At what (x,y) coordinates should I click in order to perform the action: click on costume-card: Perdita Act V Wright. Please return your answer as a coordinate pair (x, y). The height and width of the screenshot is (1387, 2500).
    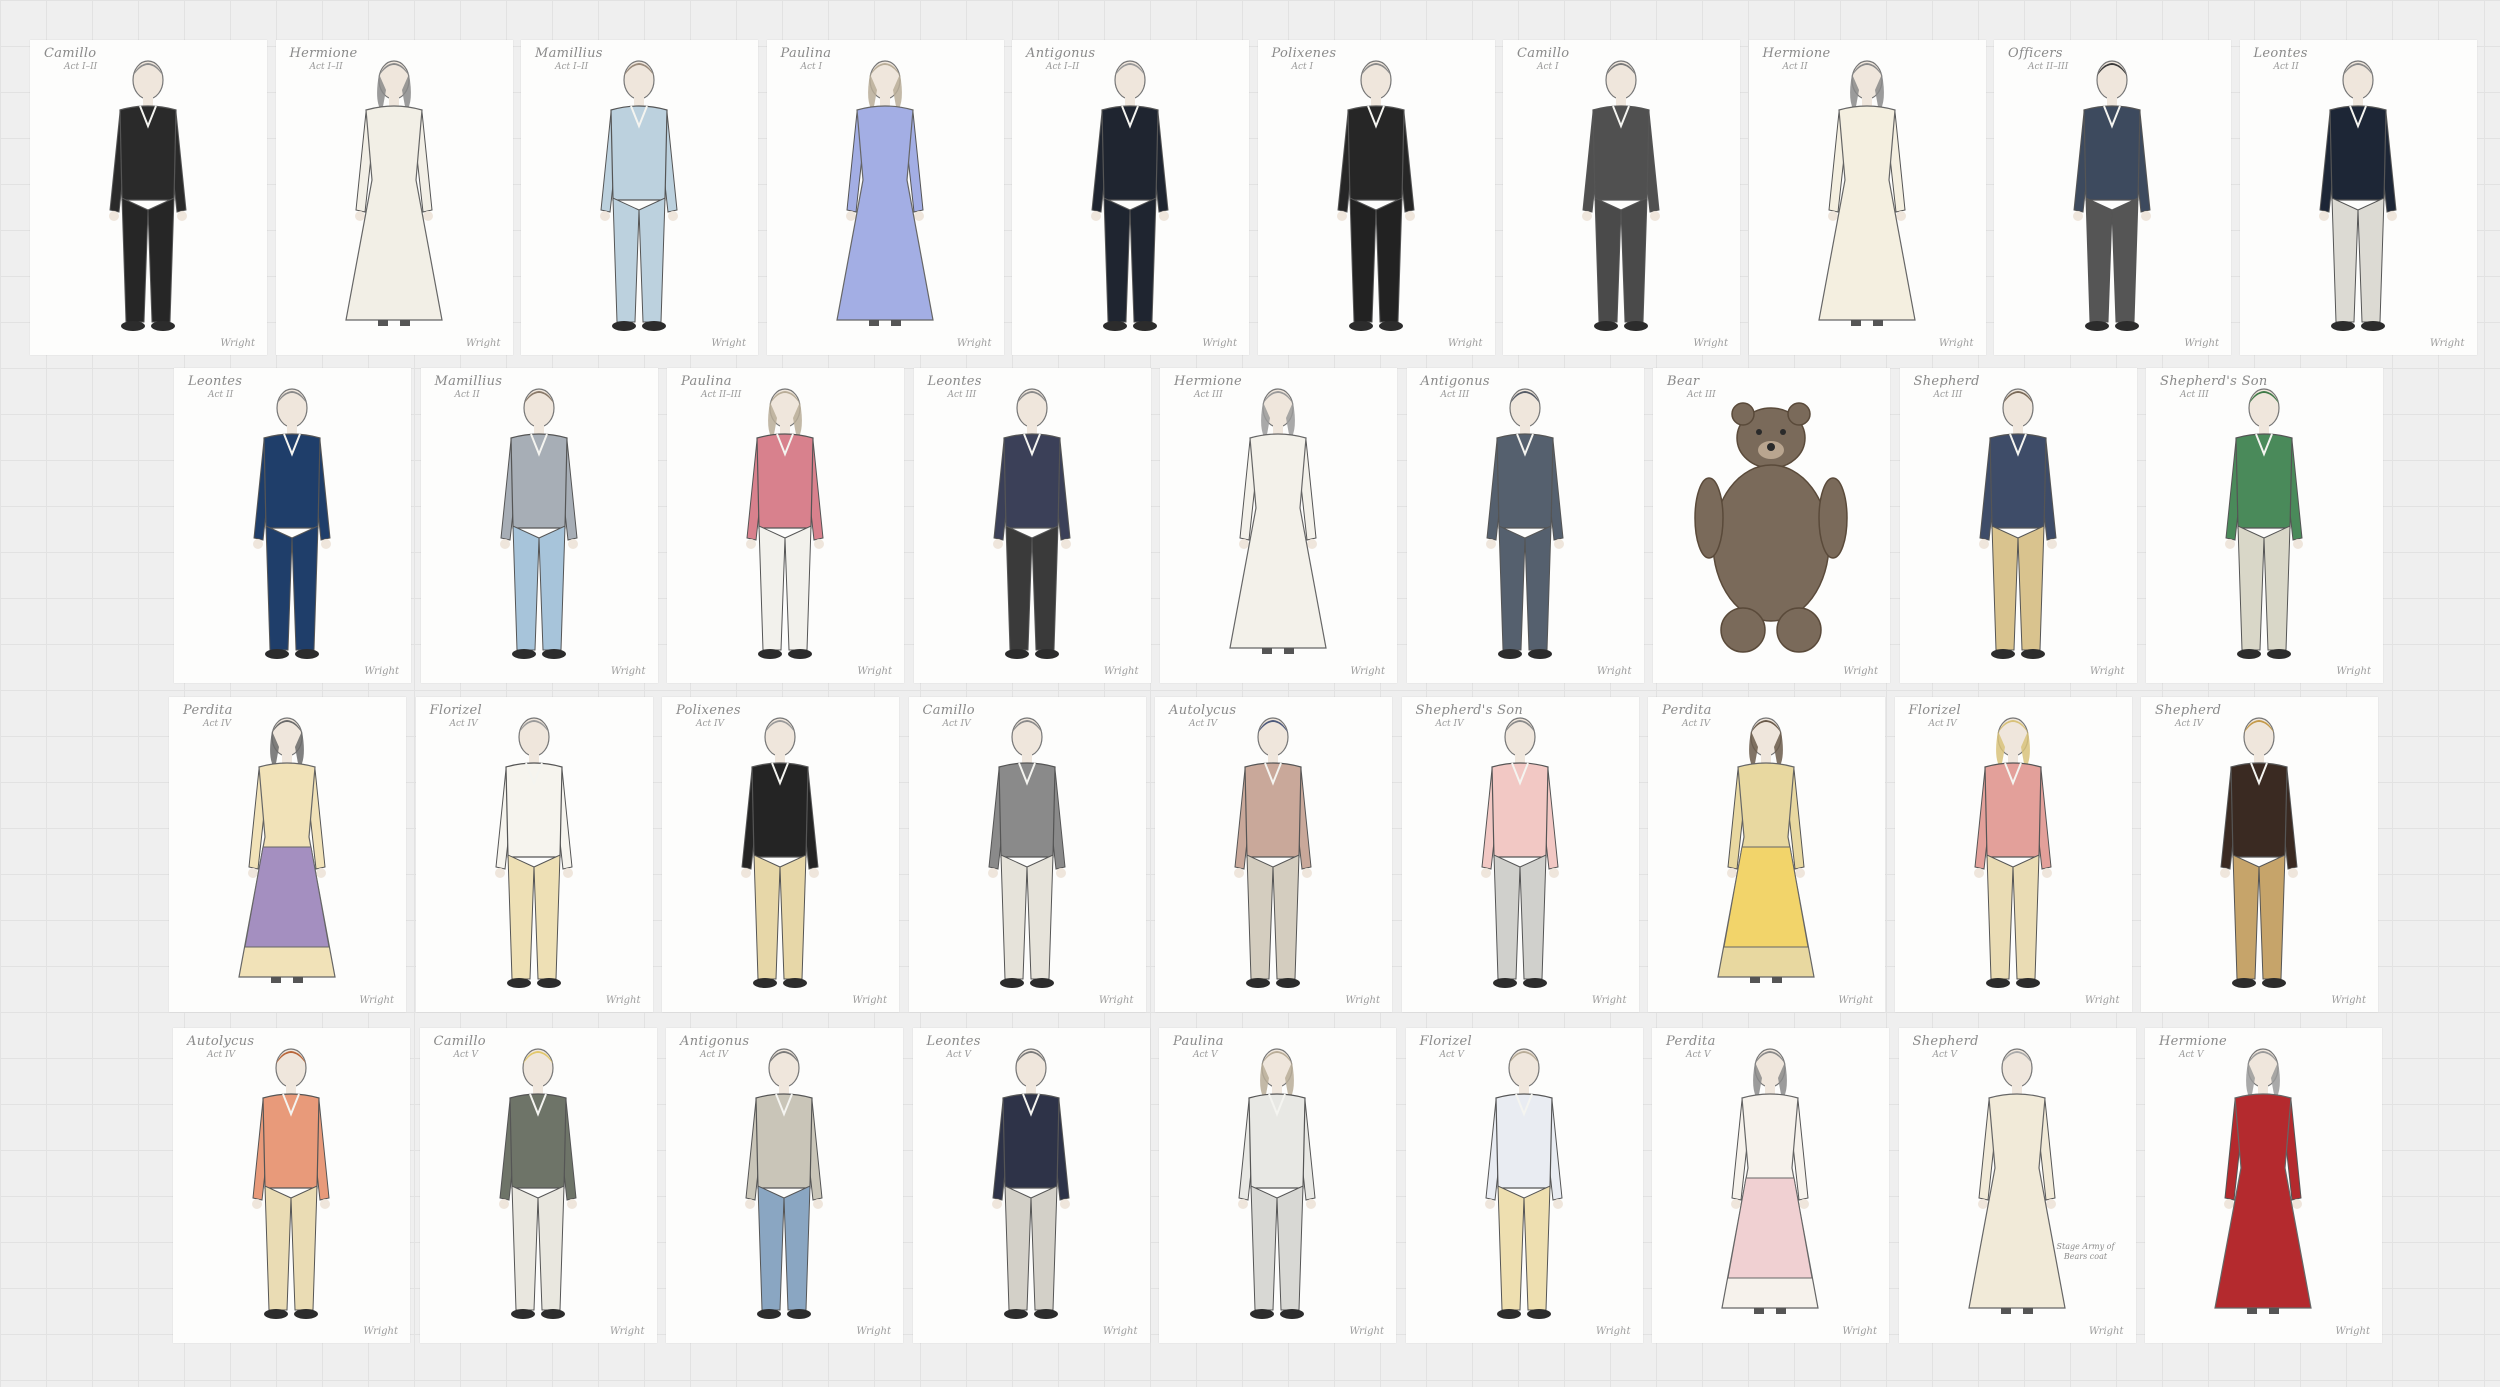
    Looking at the image, I should click on (1770, 1185).